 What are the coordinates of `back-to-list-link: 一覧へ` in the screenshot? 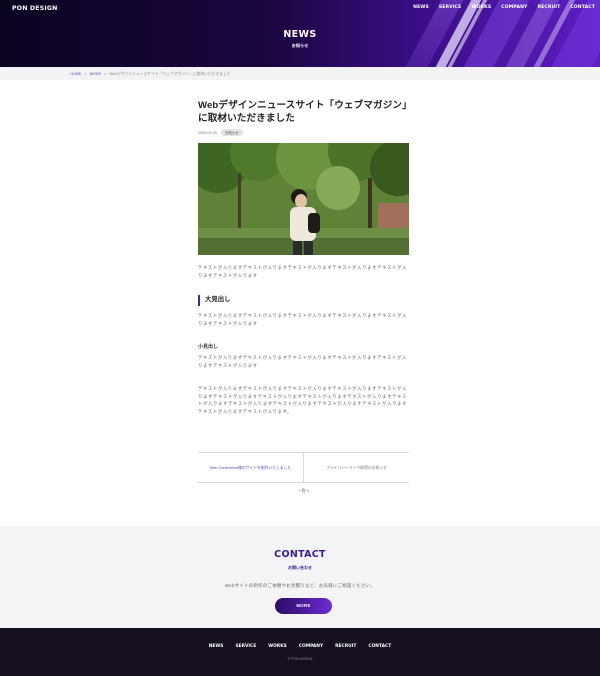 It's located at (303, 491).